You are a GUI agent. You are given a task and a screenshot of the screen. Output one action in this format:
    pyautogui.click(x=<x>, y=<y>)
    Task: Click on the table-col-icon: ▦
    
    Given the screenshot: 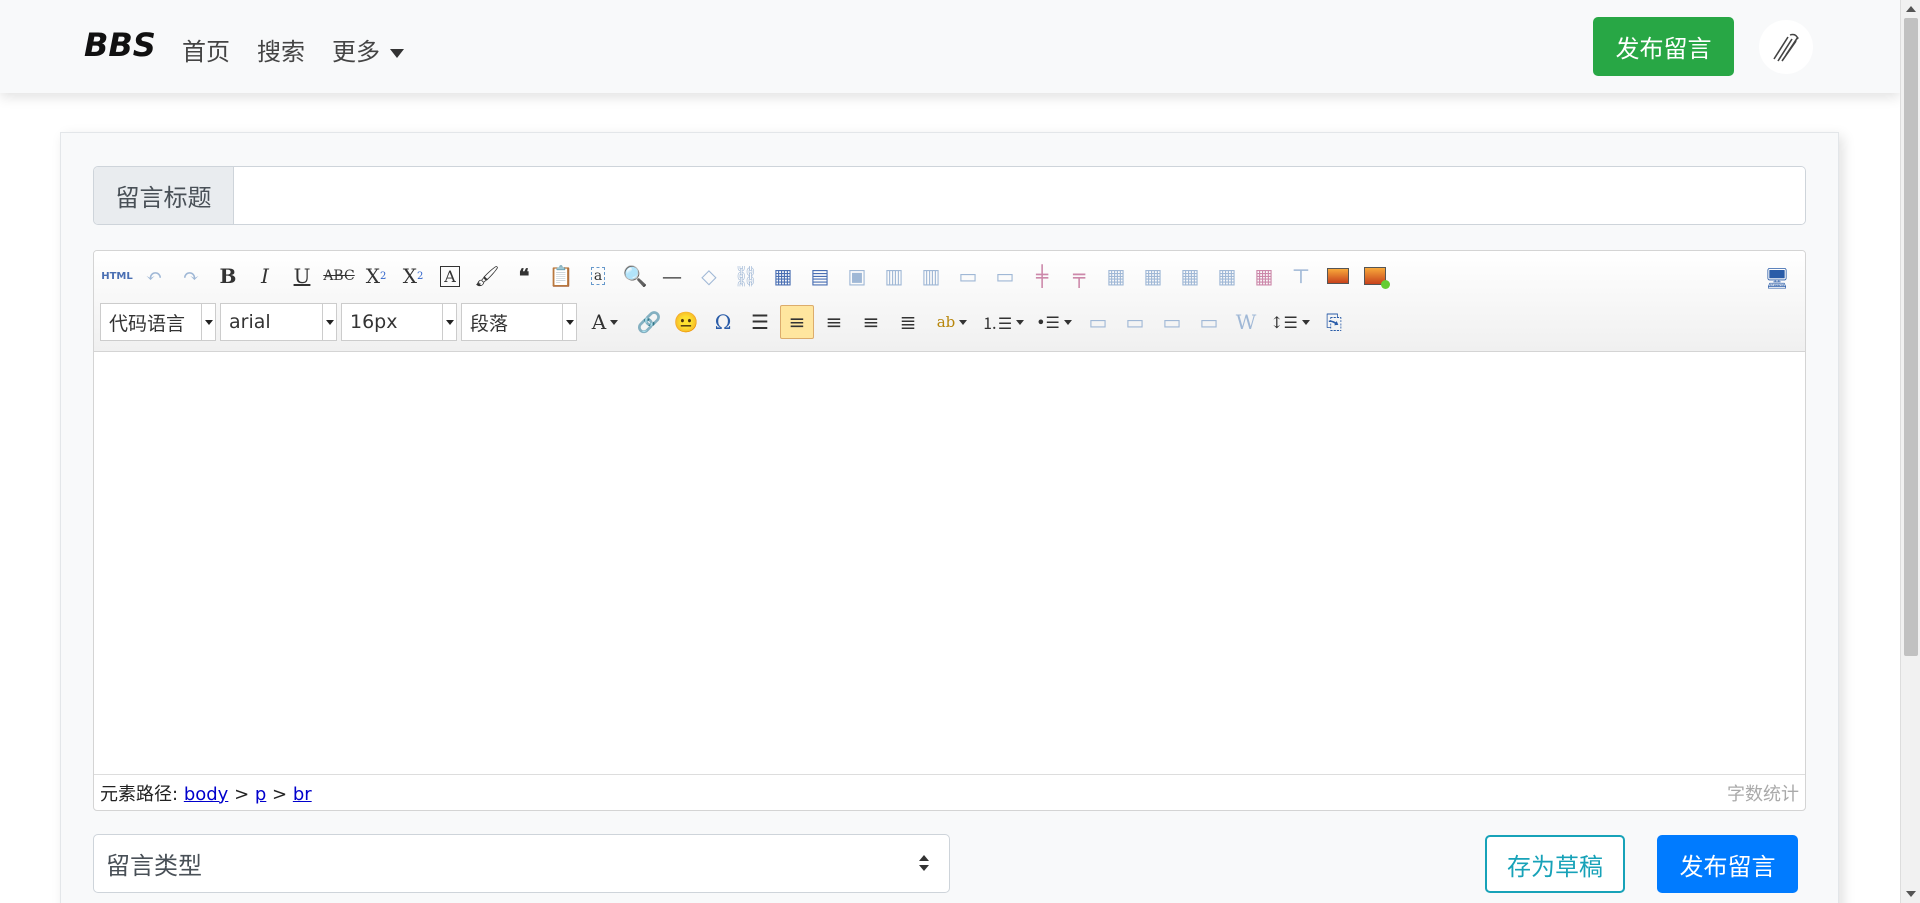 What is the action you would take?
    pyautogui.click(x=1153, y=276)
    